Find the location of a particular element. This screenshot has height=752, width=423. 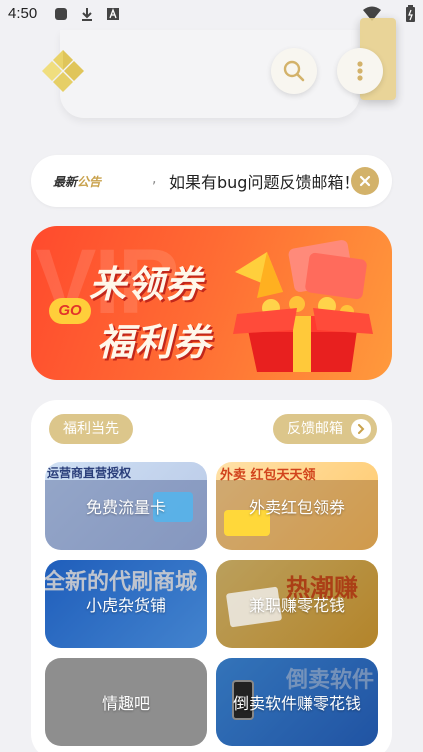

tile-takeout-coupon: 外卖 红包天天领 外卖红包领券 is located at coordinates (297, 506).